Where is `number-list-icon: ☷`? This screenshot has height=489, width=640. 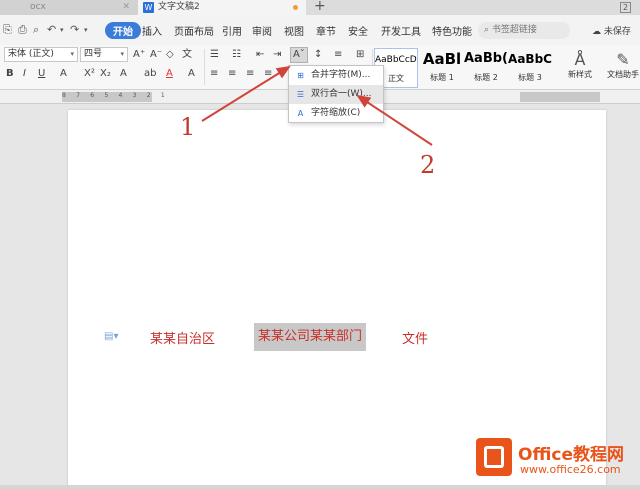
number-list-icon: ☷ is located at coordinates (236, 55).